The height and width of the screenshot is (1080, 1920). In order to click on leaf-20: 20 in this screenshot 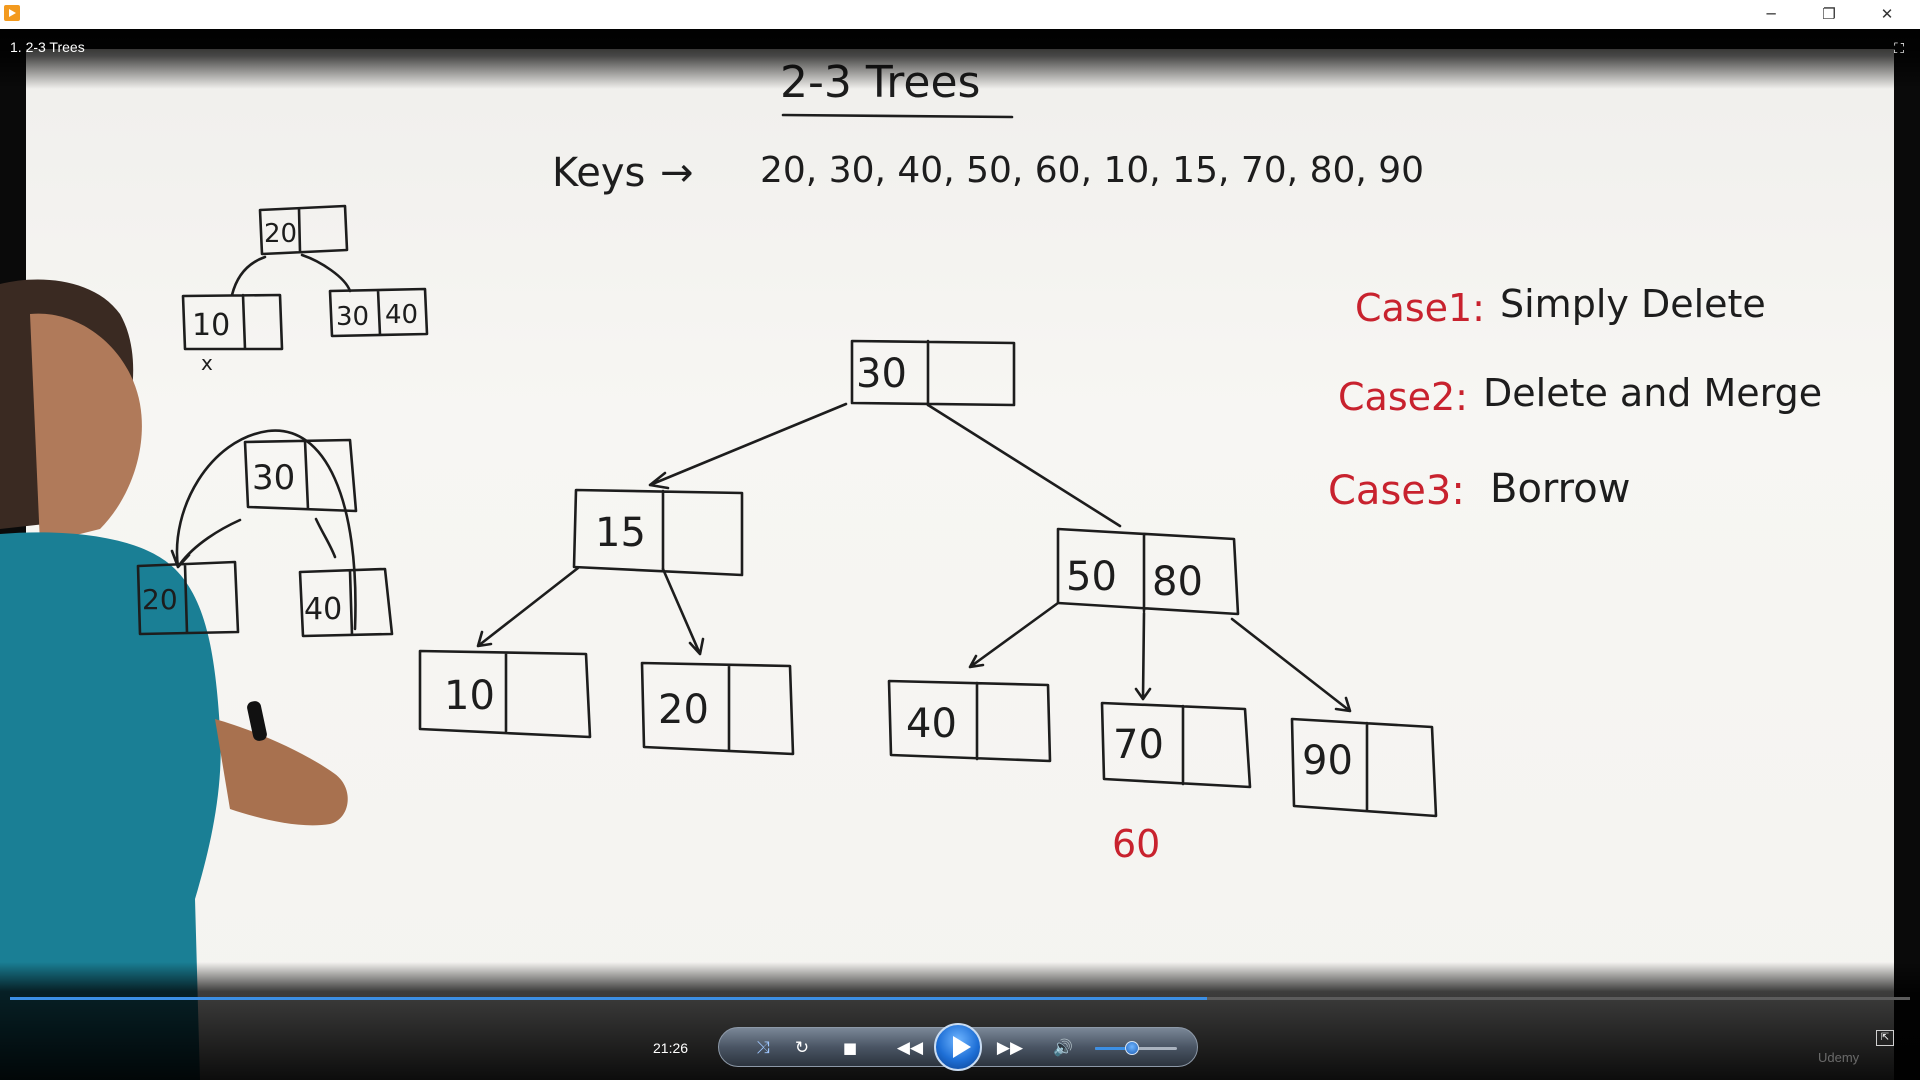, I will do `click(717, 708)`.